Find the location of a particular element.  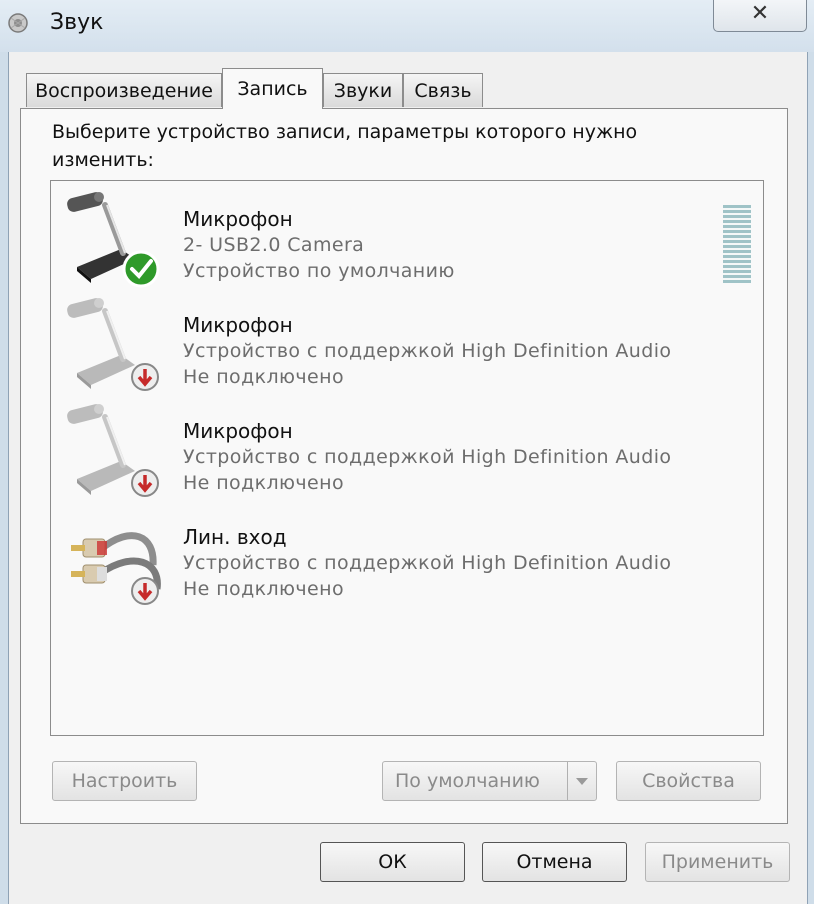

default-check-icon is located at coordinates (141, 269).